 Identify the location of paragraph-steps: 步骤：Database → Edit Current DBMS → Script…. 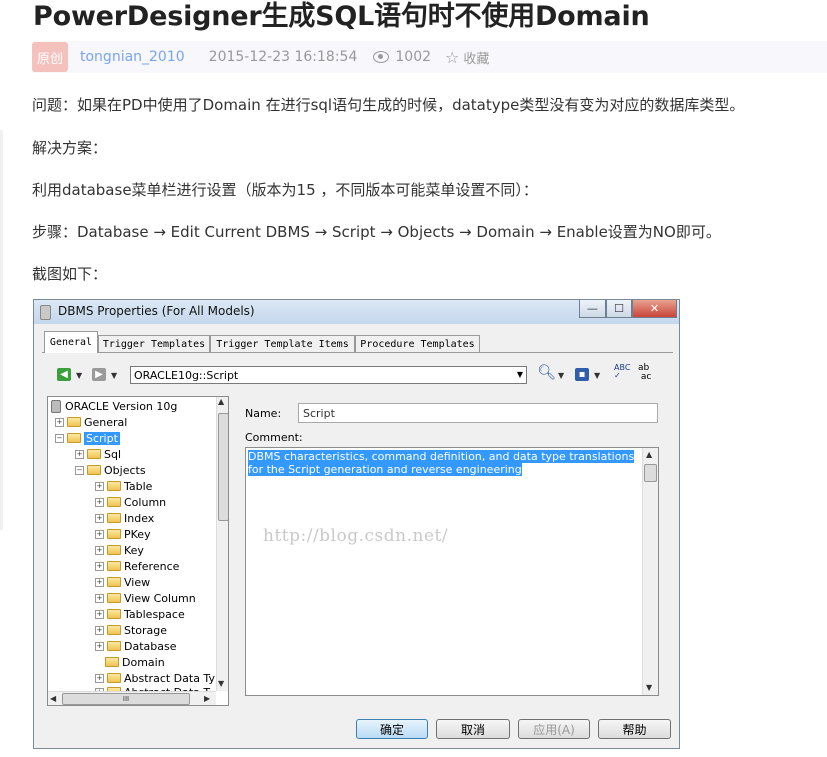
(376, 232).